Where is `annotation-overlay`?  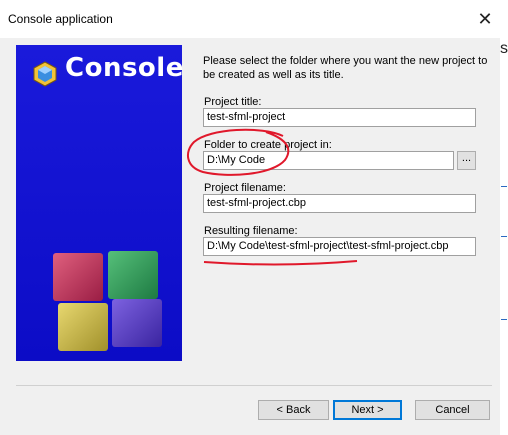 annotation-overlay is located at coordinates (272, 197).